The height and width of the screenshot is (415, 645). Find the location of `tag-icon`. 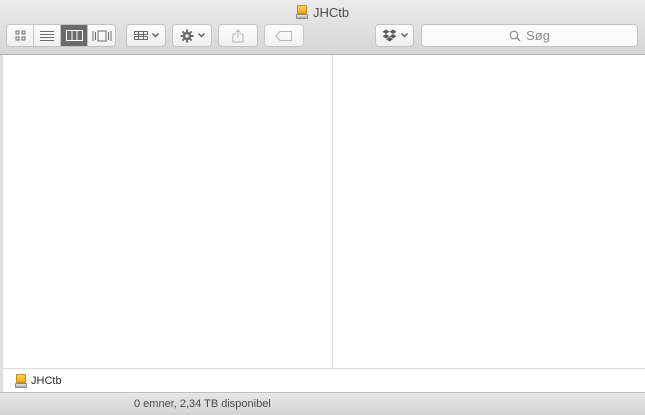

tag-icon is located at coordinates (283, 35).